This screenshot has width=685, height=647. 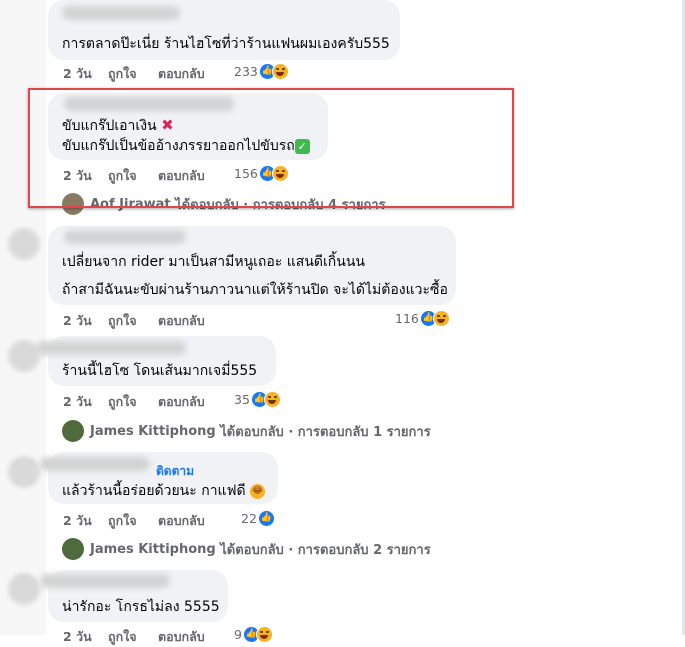 I want to click on reply-summary-text: ได้ตอบกลับ · การตอบกลับ 2 รายการ, so click(x=325, y=550).